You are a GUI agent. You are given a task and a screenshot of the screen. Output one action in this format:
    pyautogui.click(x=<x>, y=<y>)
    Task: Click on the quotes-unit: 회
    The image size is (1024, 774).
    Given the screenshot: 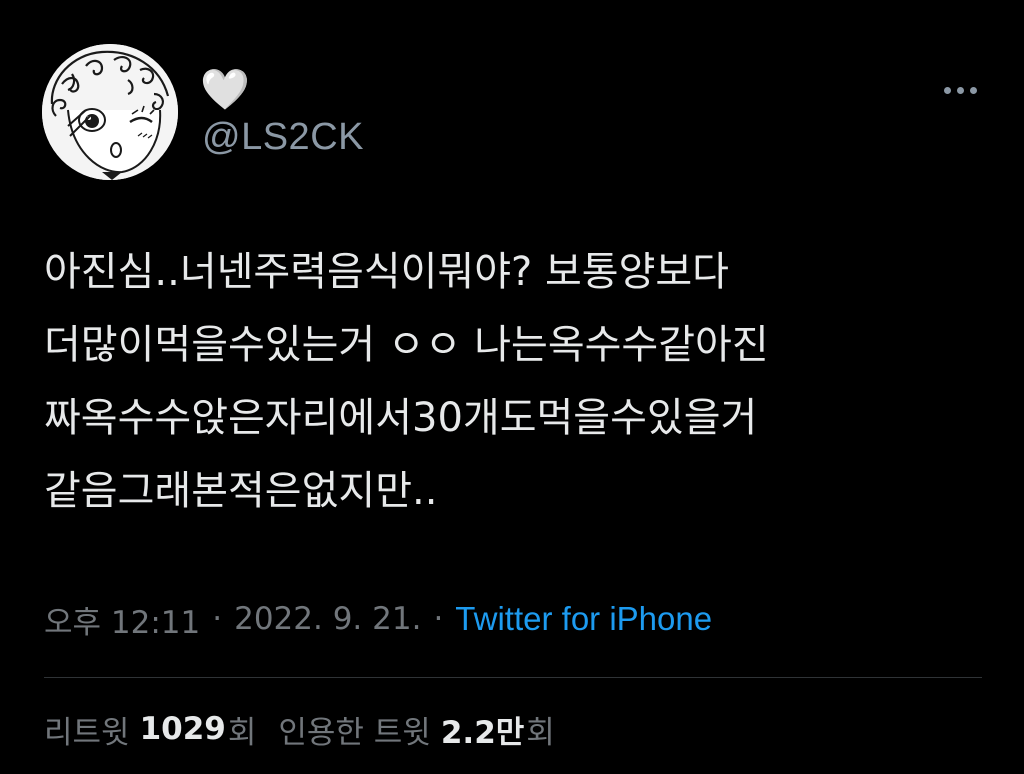 What is the action you would take?
    pyautogui.click(x=540, y=732)
    